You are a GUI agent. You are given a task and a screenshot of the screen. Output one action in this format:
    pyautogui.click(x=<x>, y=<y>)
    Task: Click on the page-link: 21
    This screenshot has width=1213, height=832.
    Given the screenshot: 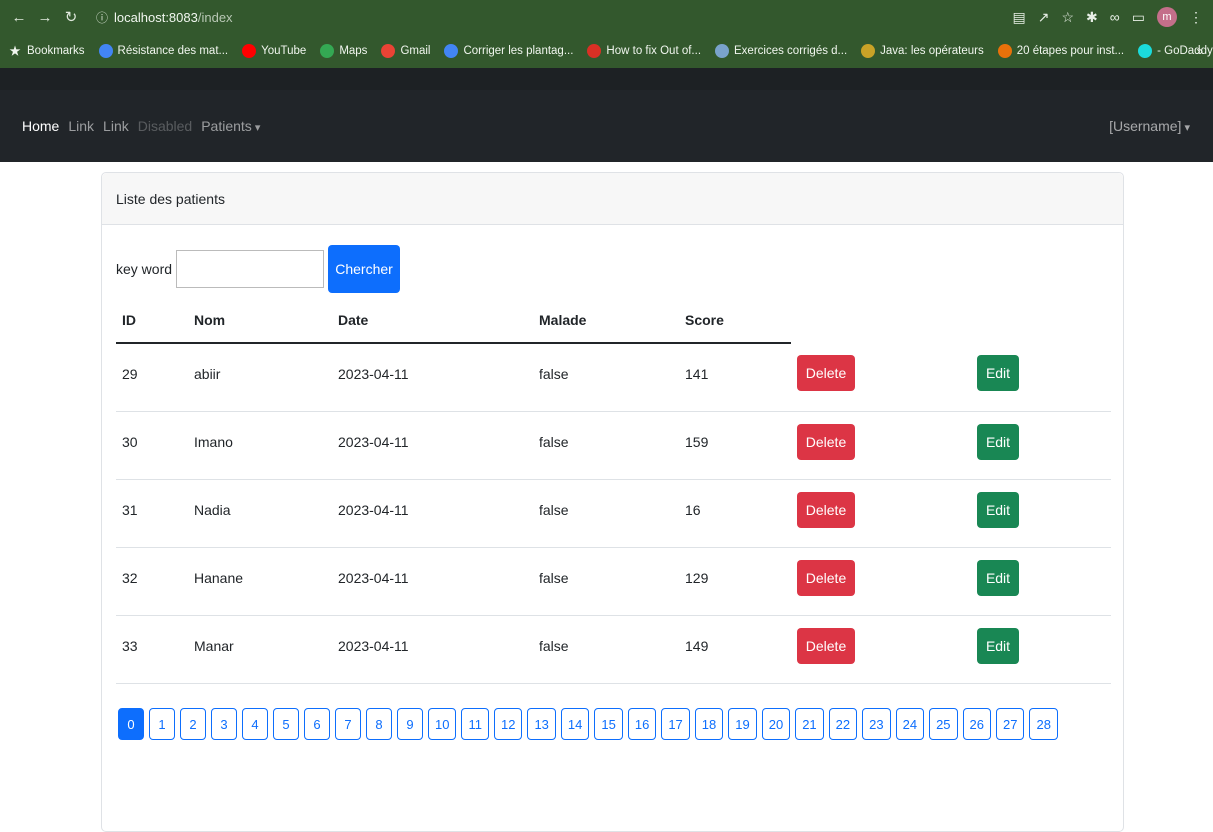 What is the action you would take?
    pyautogui.click(x=809, y=724)
    